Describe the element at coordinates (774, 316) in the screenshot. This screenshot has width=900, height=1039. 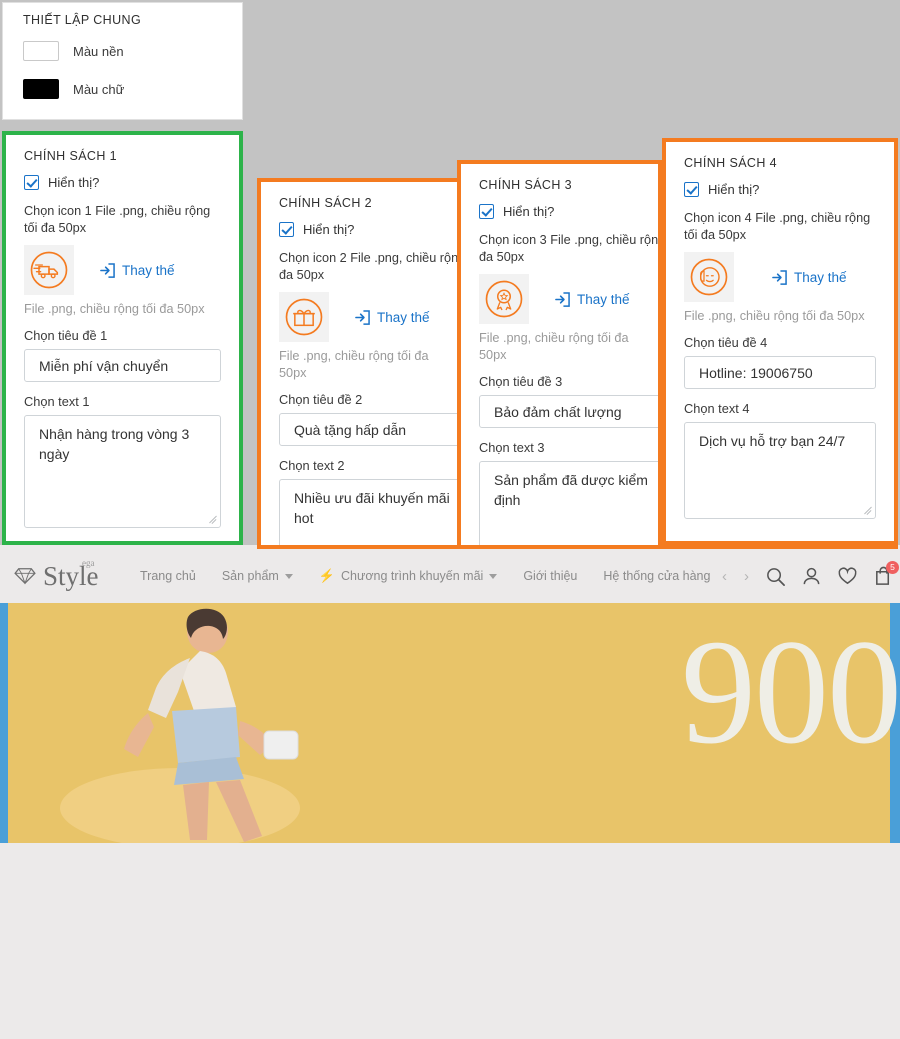
I see `policy-4-file-hint: File .png, chiều rộng tối đa 50px` at that location.